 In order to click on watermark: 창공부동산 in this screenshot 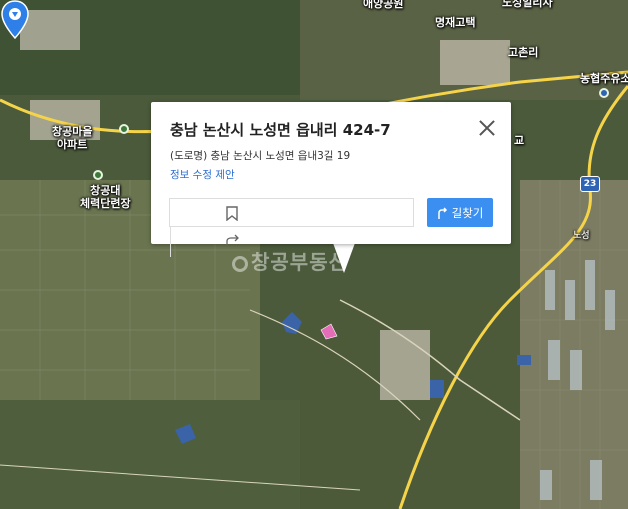, I will do `click(290, 260)`.